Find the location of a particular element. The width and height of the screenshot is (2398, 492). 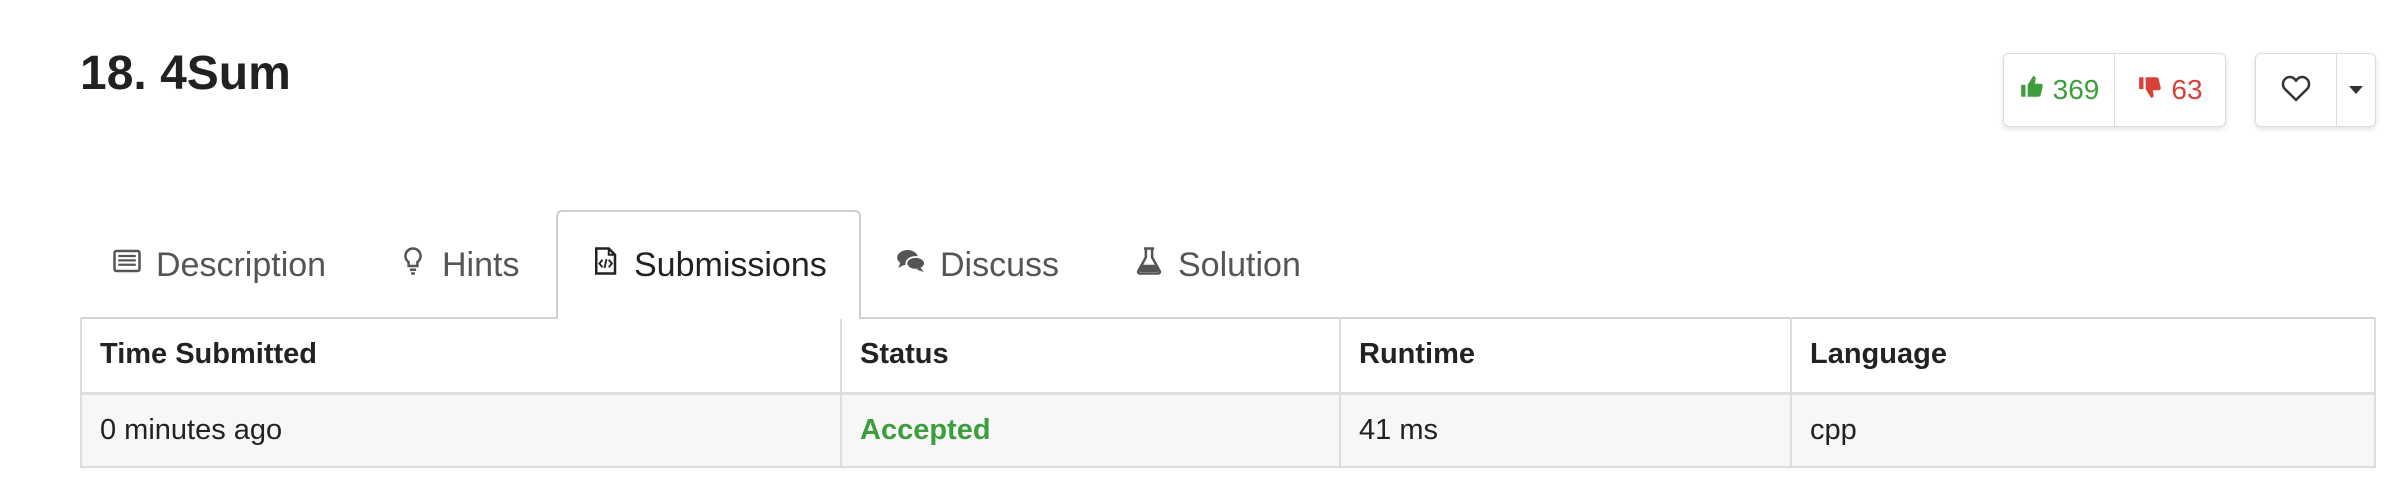

tab-label: Hints is located at coordinates (481, 265).